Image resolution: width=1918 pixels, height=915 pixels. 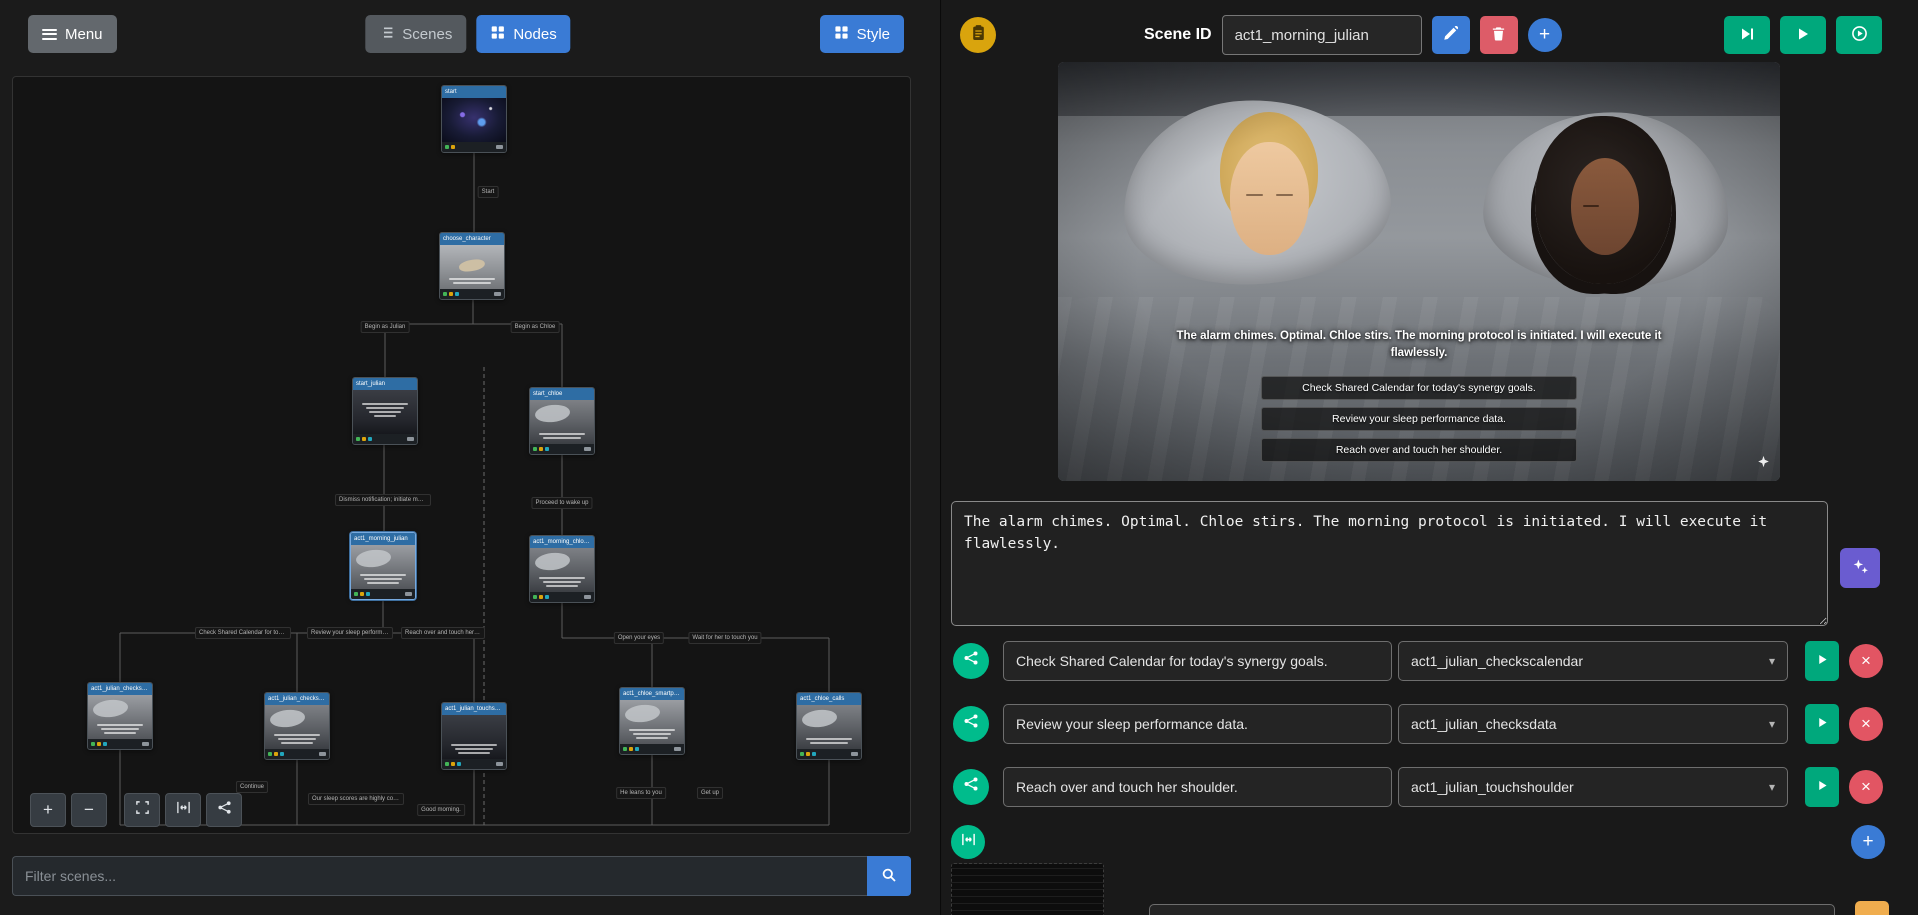 I want to click on choice-target-select: act1_julian_checksdata ▾, so click(x=1593, y=724).